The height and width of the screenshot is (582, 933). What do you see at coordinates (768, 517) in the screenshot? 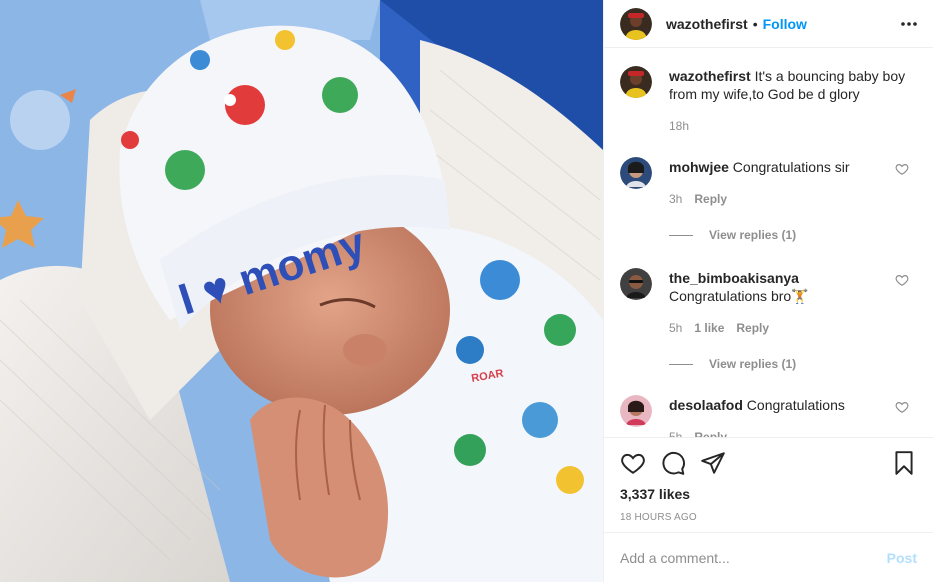
I see `post-timestamp: 18 HOURS AGO` at bounding box center [768, 517].